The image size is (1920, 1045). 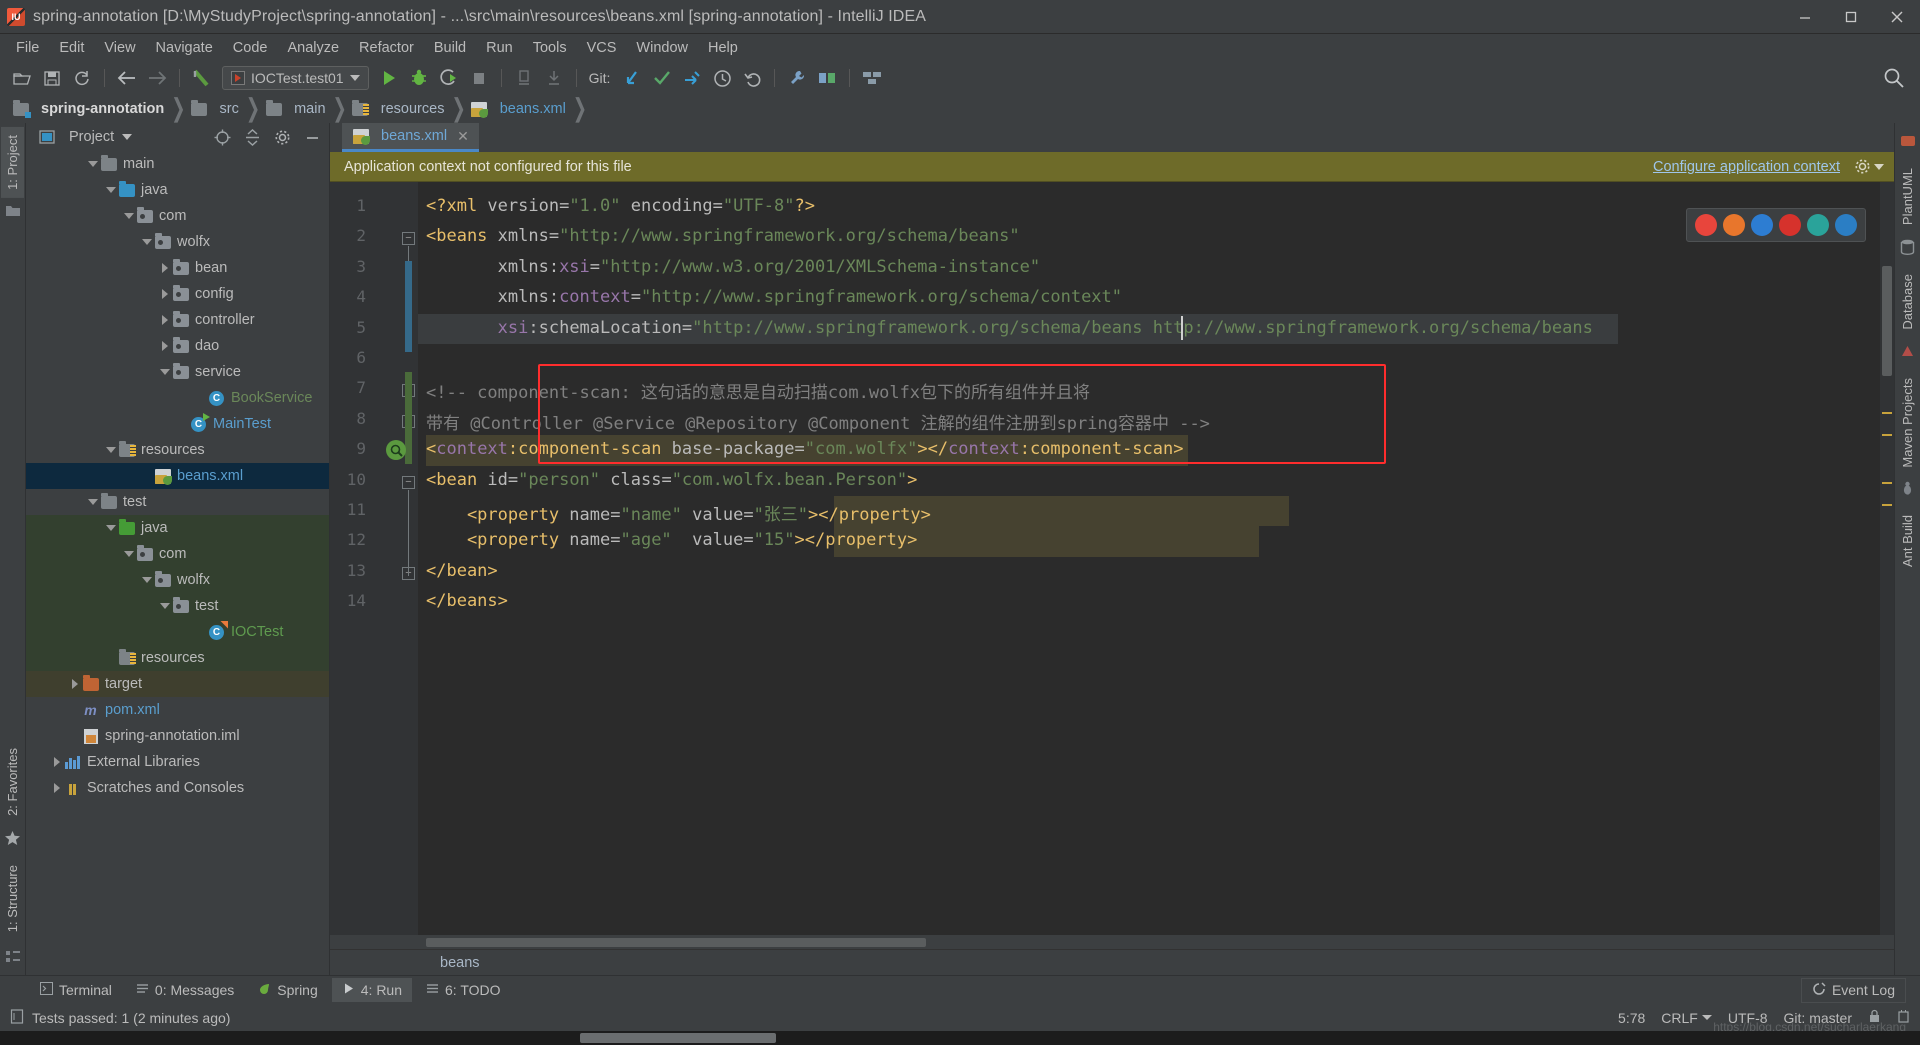 I want to click on database-icon, so click(x=1907, y=249).